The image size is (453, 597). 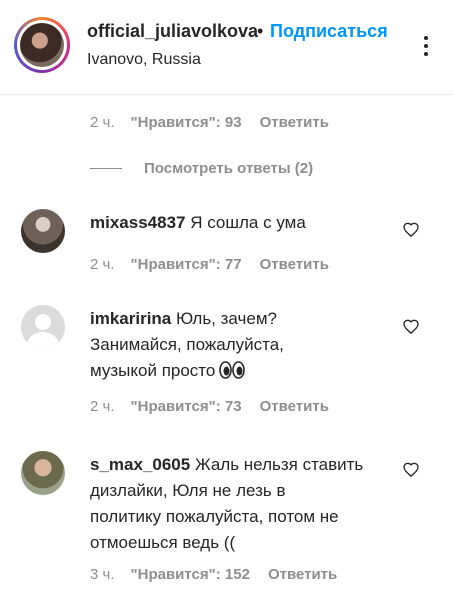 I want to click on eyes-emoji-icon, so click(x=232, y=370).